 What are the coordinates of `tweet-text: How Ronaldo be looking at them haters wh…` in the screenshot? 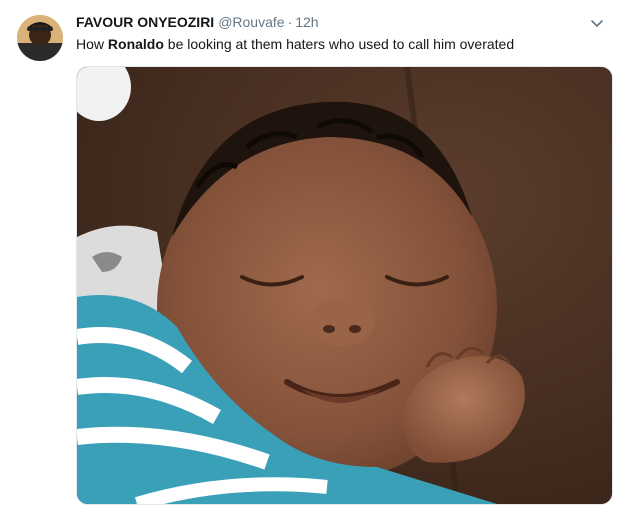 It's located at (338, 44).